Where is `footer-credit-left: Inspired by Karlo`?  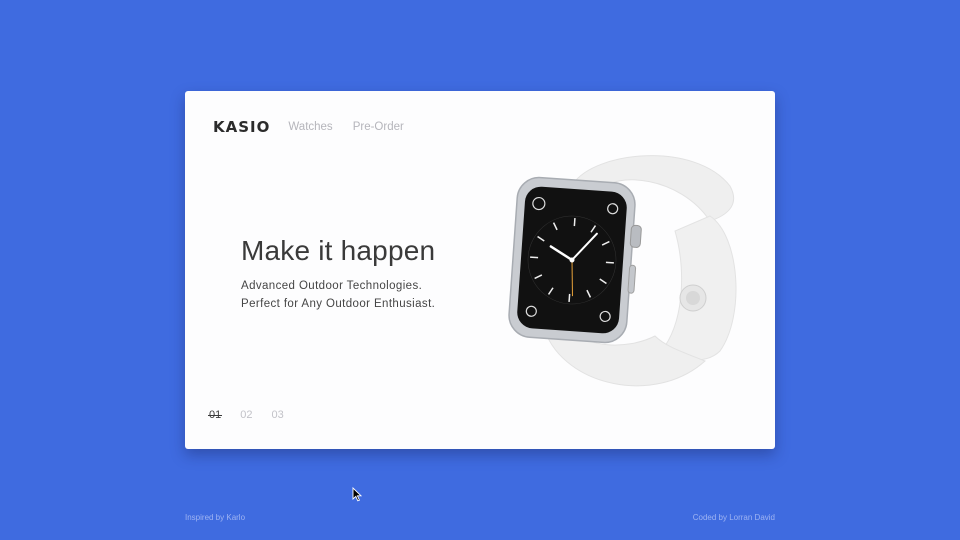
footer-credit-left: Inspired by Karlo is located at coordinates (215, 517).